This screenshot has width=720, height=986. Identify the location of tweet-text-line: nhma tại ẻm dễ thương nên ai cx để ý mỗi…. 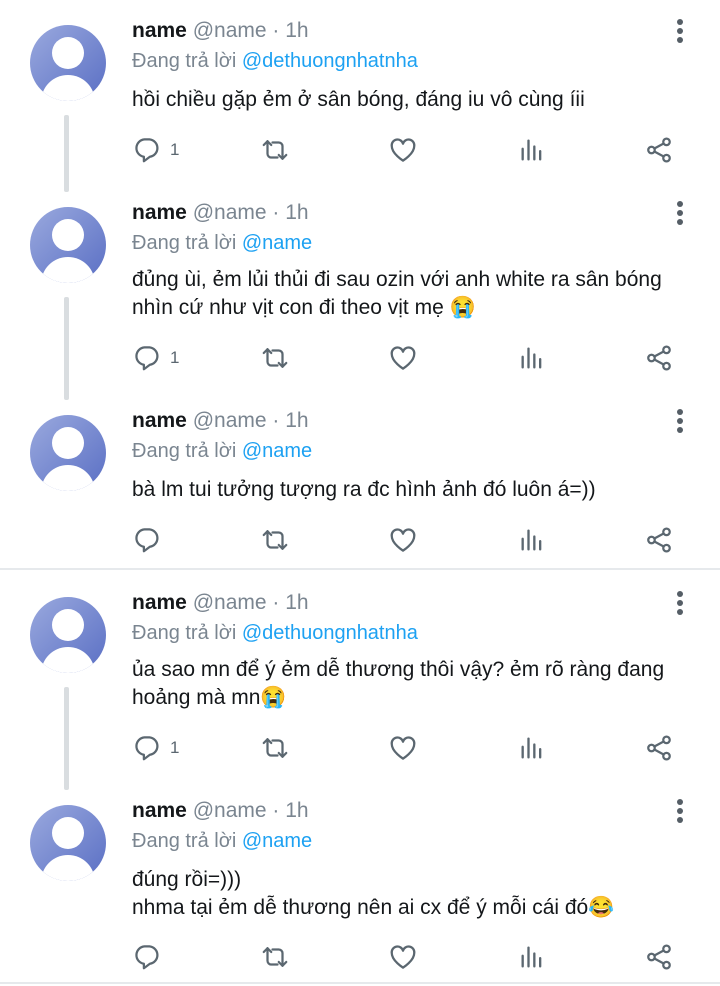
(373, 907).